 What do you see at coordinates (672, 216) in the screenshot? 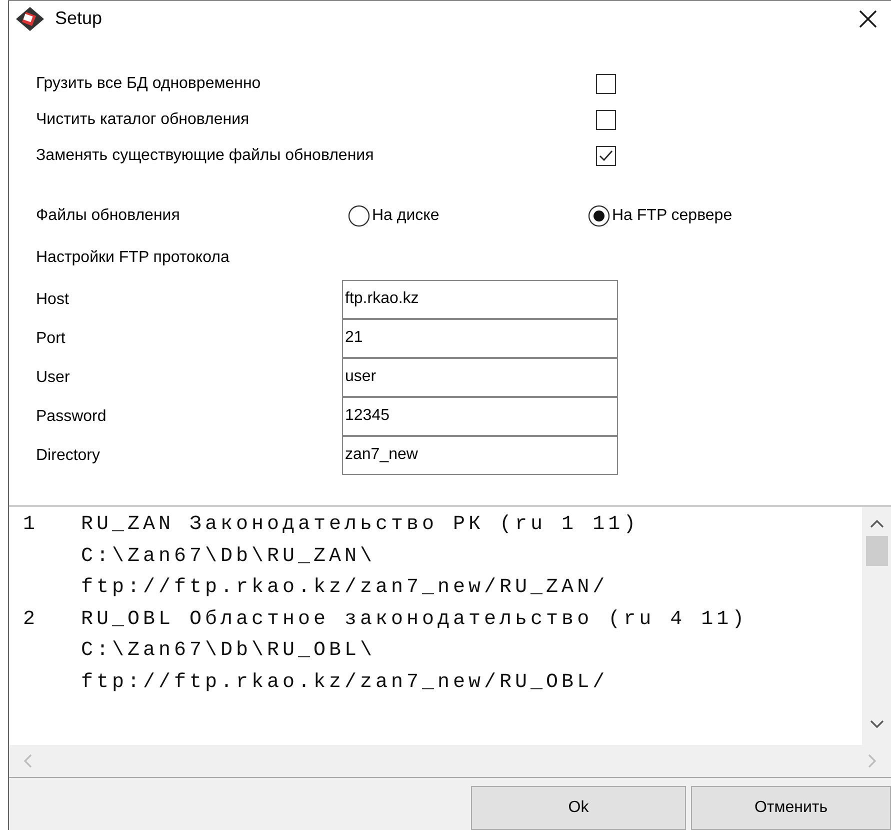
I see `radio-label: На FTP сервере` at bounding box center [672, 216].